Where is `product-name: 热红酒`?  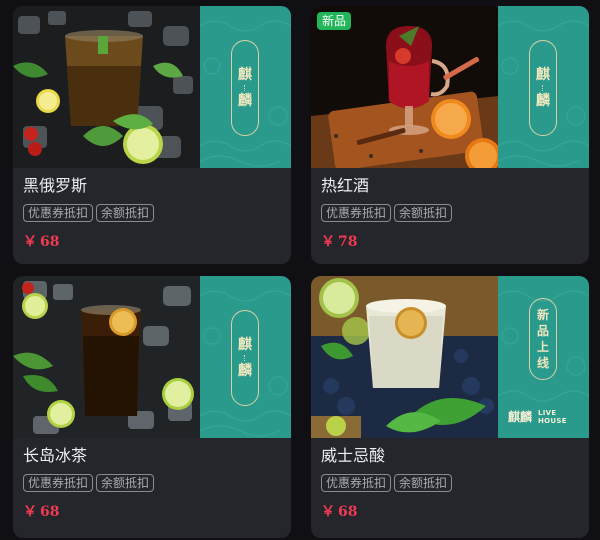
product-name: 热红酒 is located at coordinates (345, 186).